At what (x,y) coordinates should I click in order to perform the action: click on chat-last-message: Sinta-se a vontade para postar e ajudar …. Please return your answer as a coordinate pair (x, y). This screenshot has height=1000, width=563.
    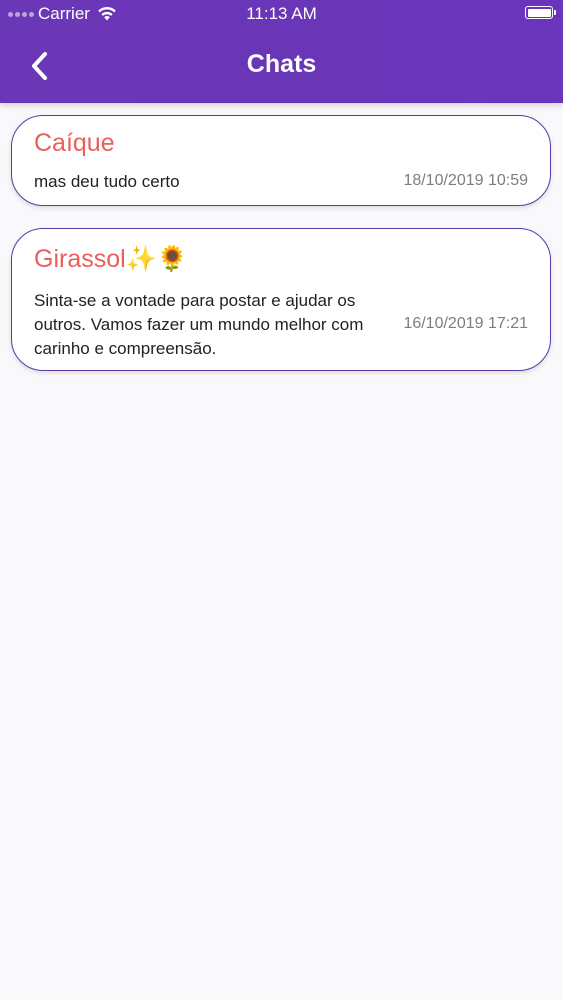
    Looking at the image, I should click on (199, 324).